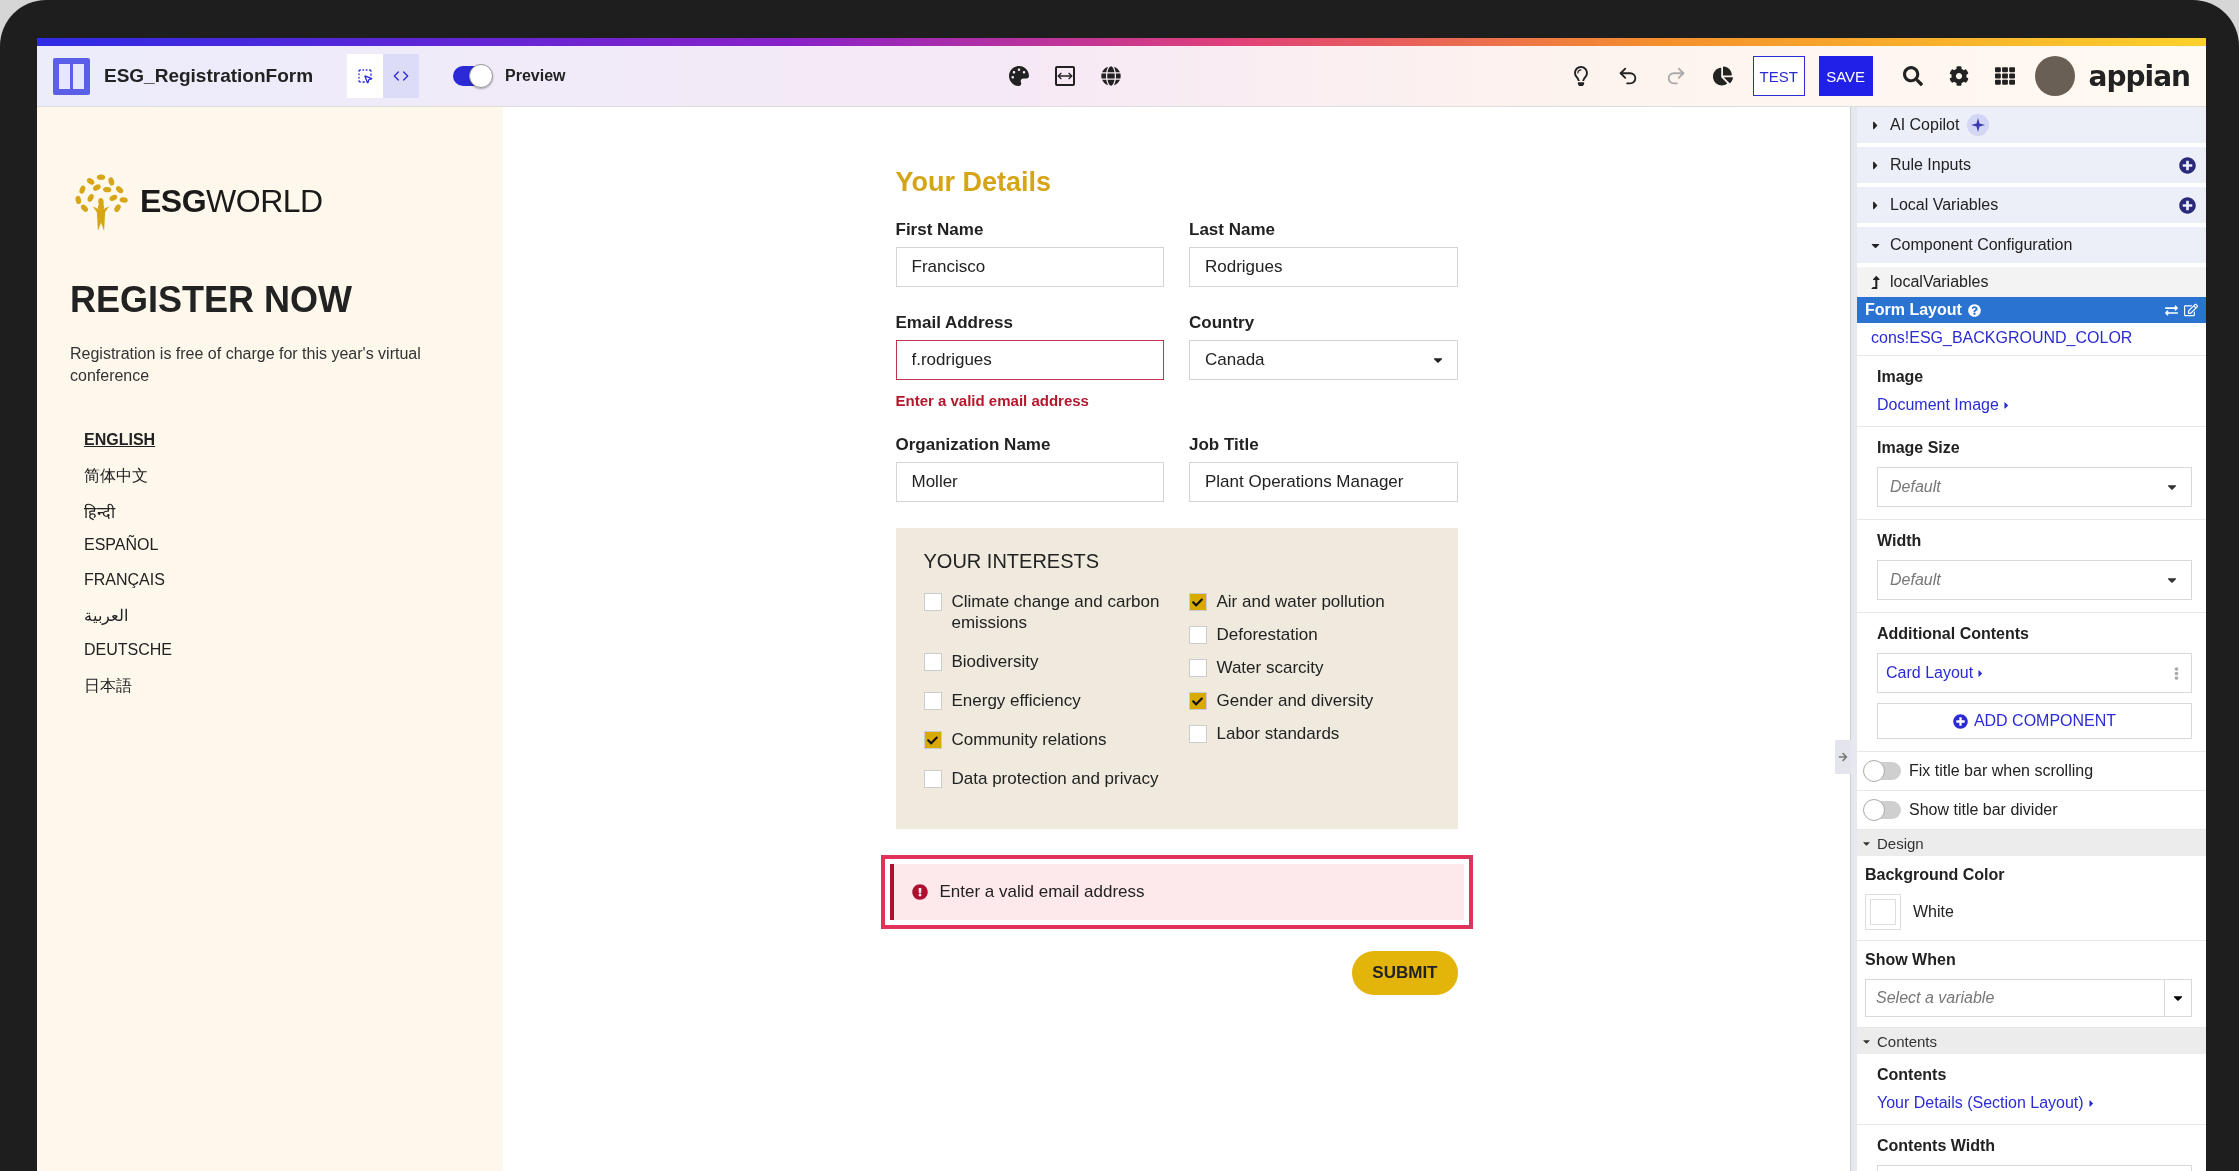  I want to click on palette-icon, so click(1019, 76).